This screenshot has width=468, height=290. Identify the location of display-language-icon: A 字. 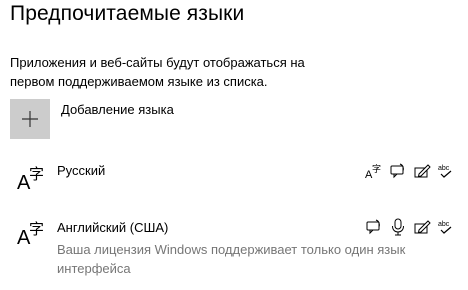
(373, 171).